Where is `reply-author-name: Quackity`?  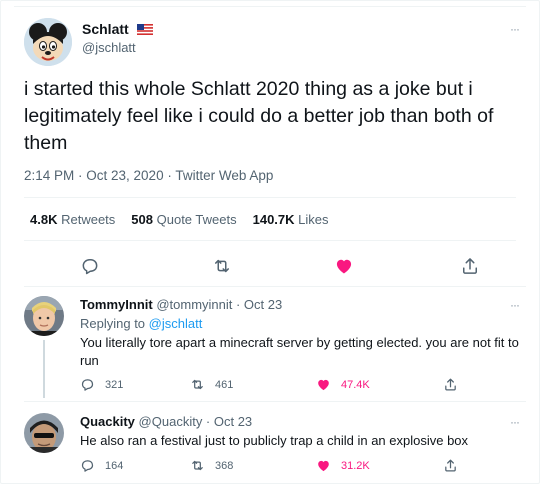
reply-author-name: Quackity is located at coordinates (107, 421).